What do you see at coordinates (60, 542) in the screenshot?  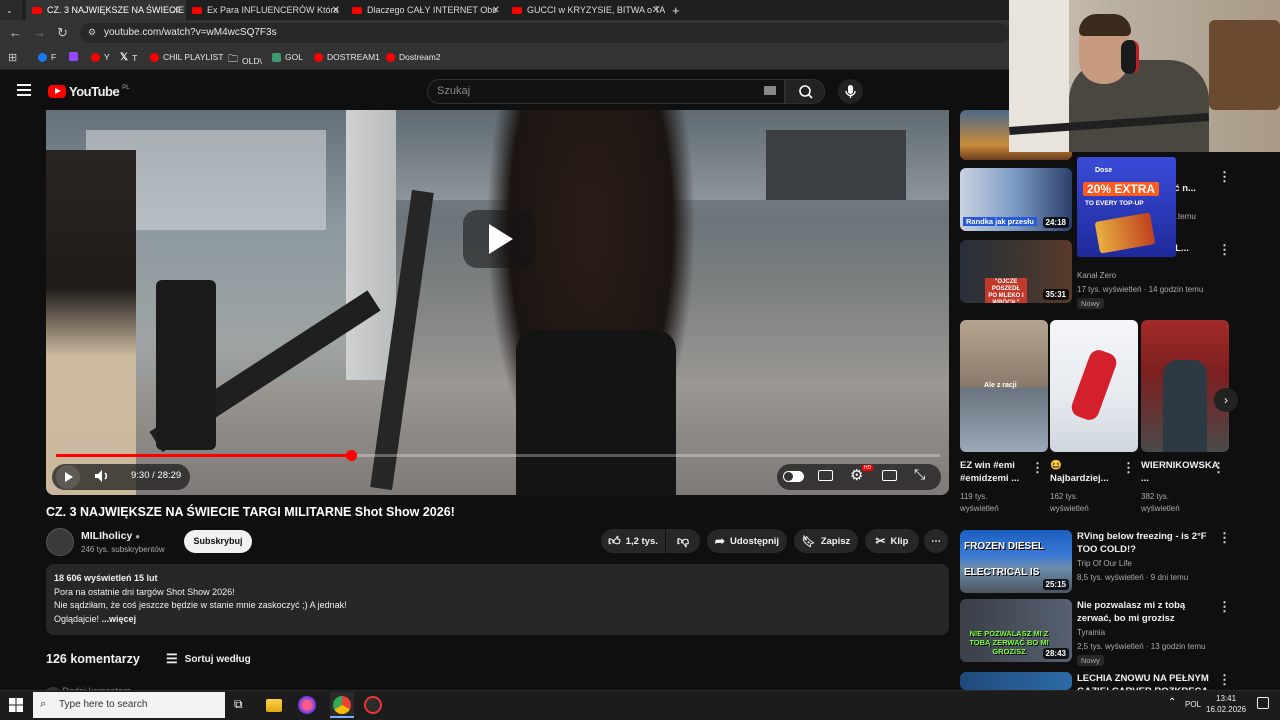 I see `channel-avatar` at bounding box center [60, 542].